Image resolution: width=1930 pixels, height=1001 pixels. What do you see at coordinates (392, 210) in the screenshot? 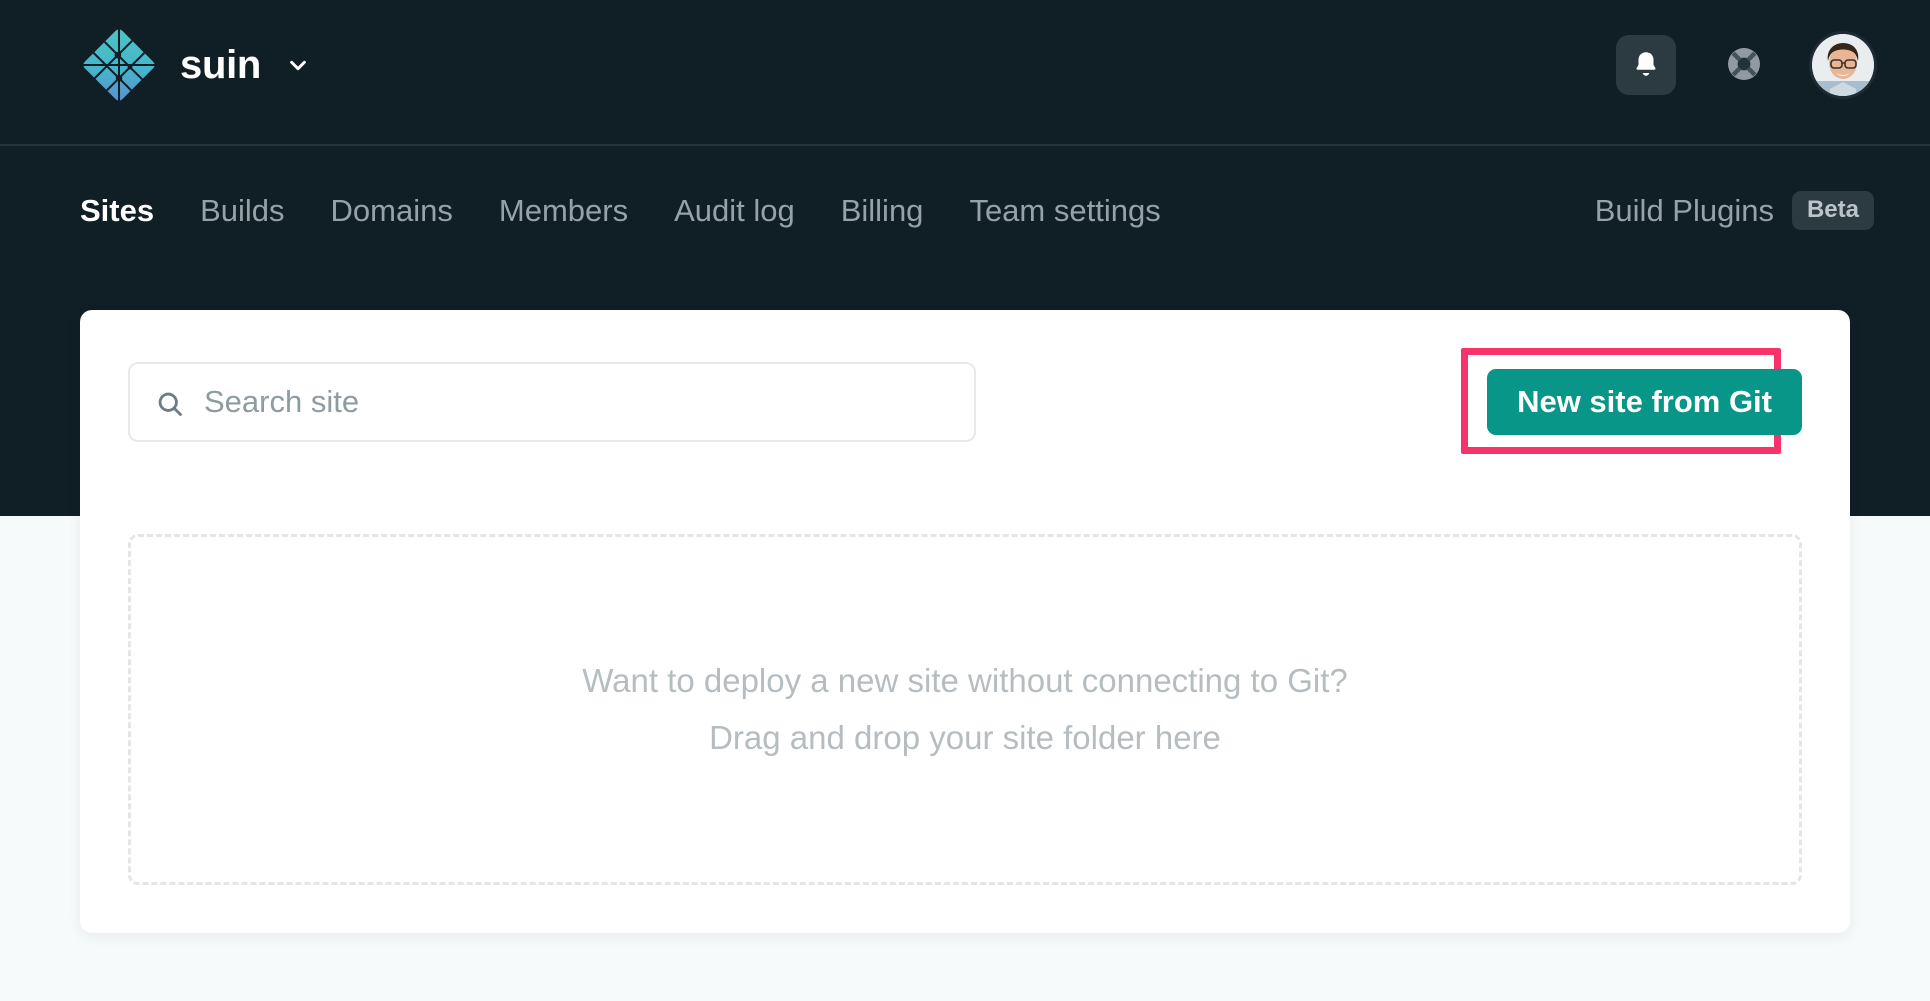
I see `nav-item-domains: Domains` at bounding box center [392, 210].